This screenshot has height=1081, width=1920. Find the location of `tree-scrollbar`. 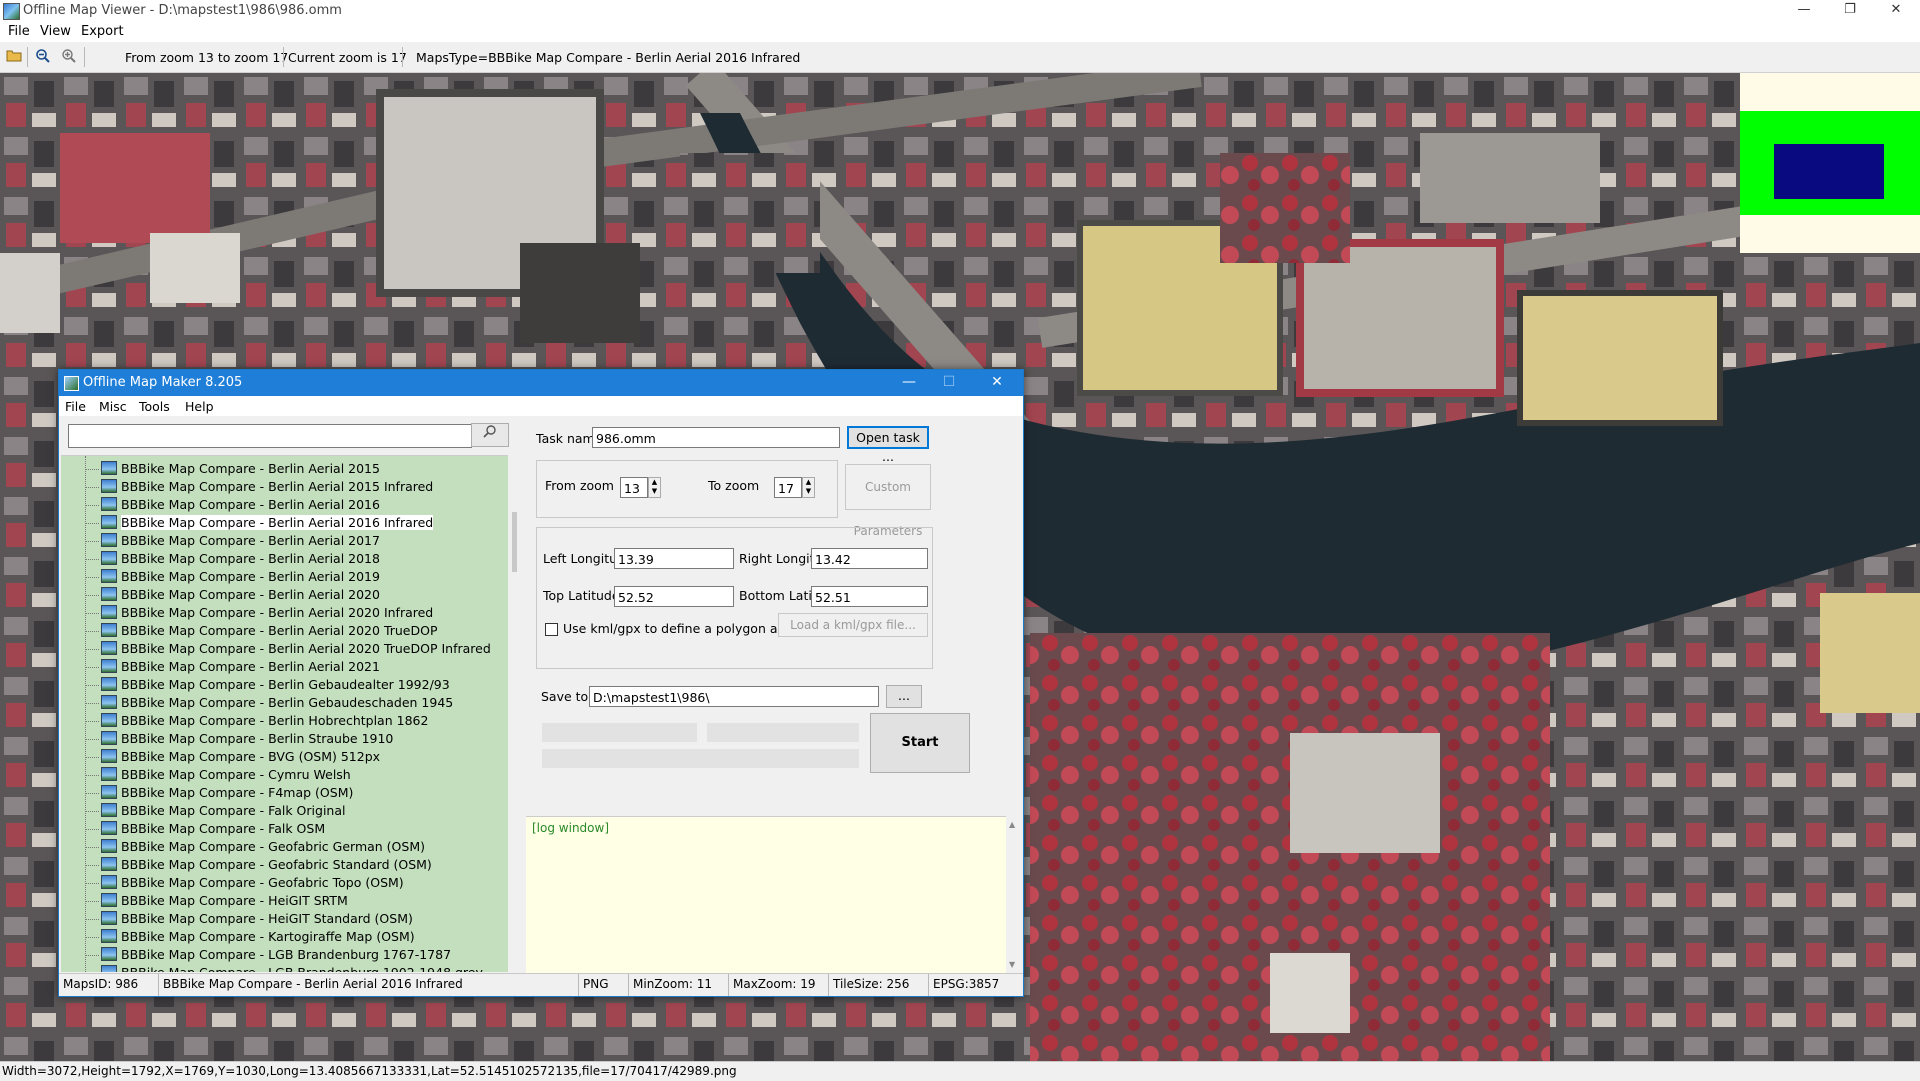

tree-scrollbar is located at coordinates (516, 713).